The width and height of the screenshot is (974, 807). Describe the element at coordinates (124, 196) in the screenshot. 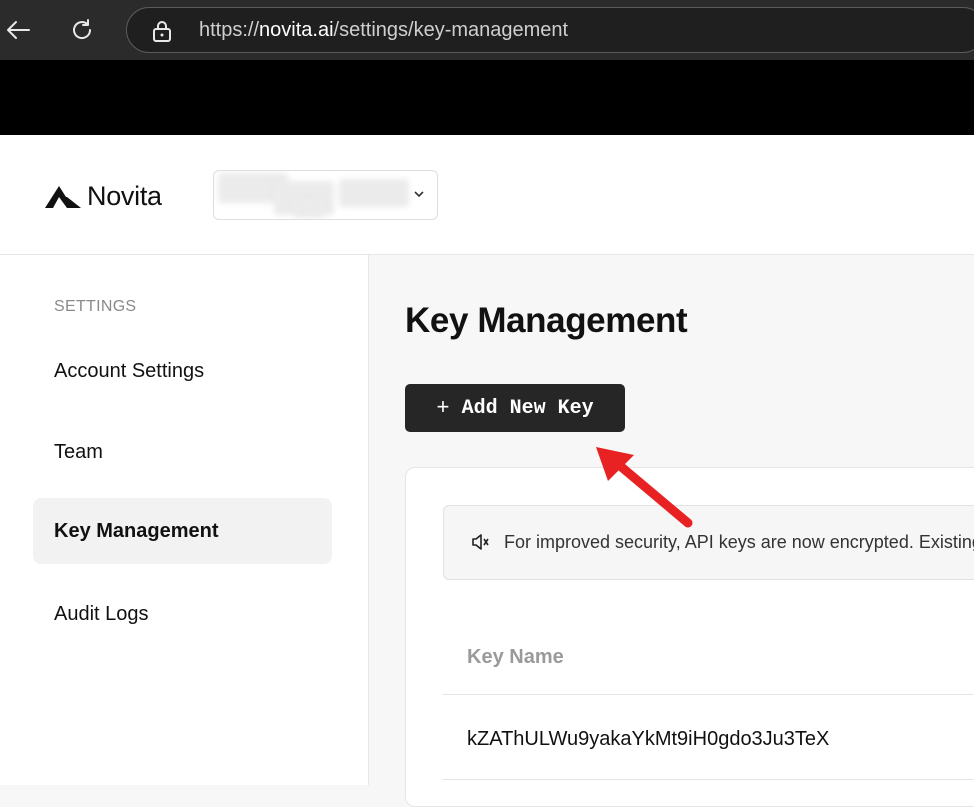

I see `brand-name: Novita` at that location.